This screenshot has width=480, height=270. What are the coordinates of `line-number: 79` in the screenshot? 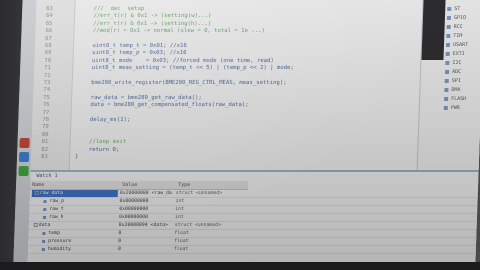 It's located at (45, 127).